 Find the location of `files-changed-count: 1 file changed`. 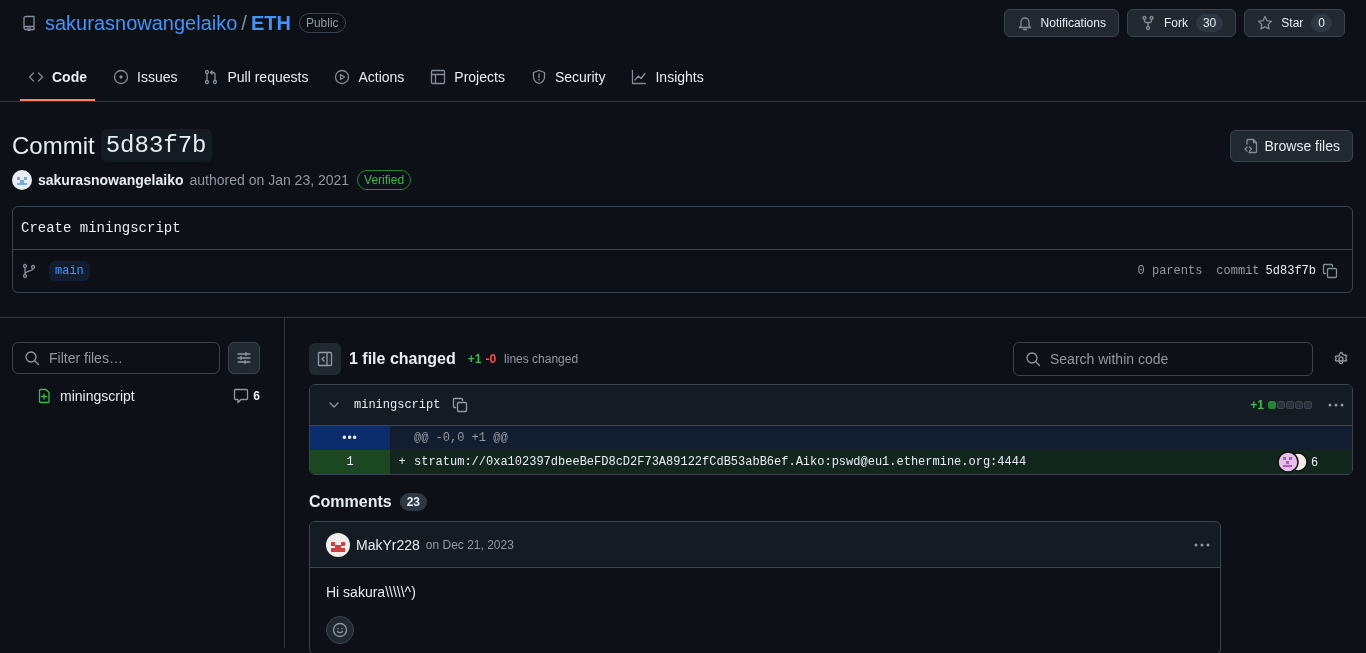

files-changed-count: 1 file changed is located at coordinates (402, 359).